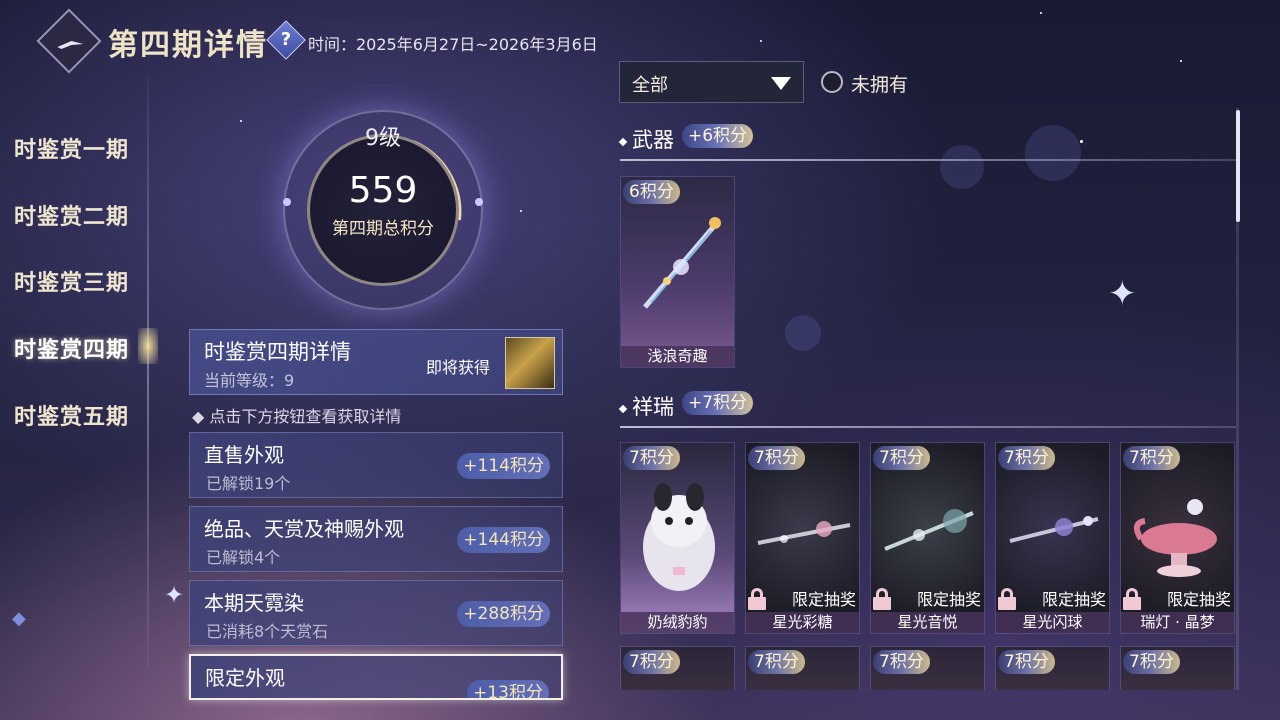  Describe the element at coordinates (71, 415) in the screenshot. I see `nav-item-period-5: 时鉴赏五期` at that location.